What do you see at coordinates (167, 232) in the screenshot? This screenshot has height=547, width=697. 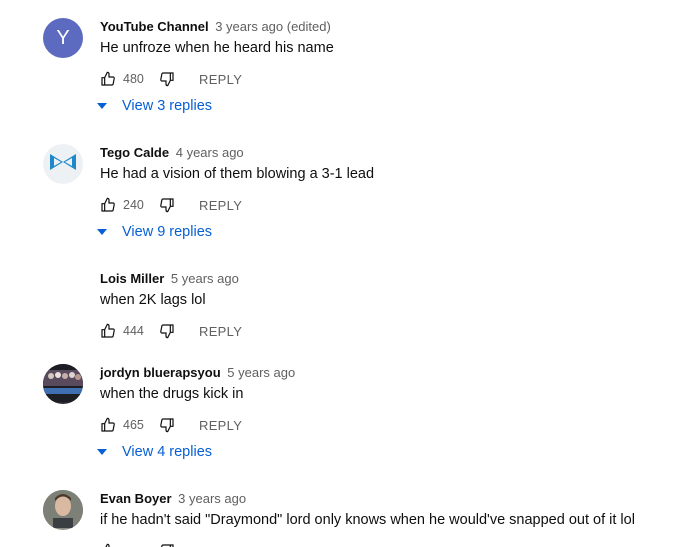 I see `view-replies-label: View 9 replies` at bounding box center [167, 232].